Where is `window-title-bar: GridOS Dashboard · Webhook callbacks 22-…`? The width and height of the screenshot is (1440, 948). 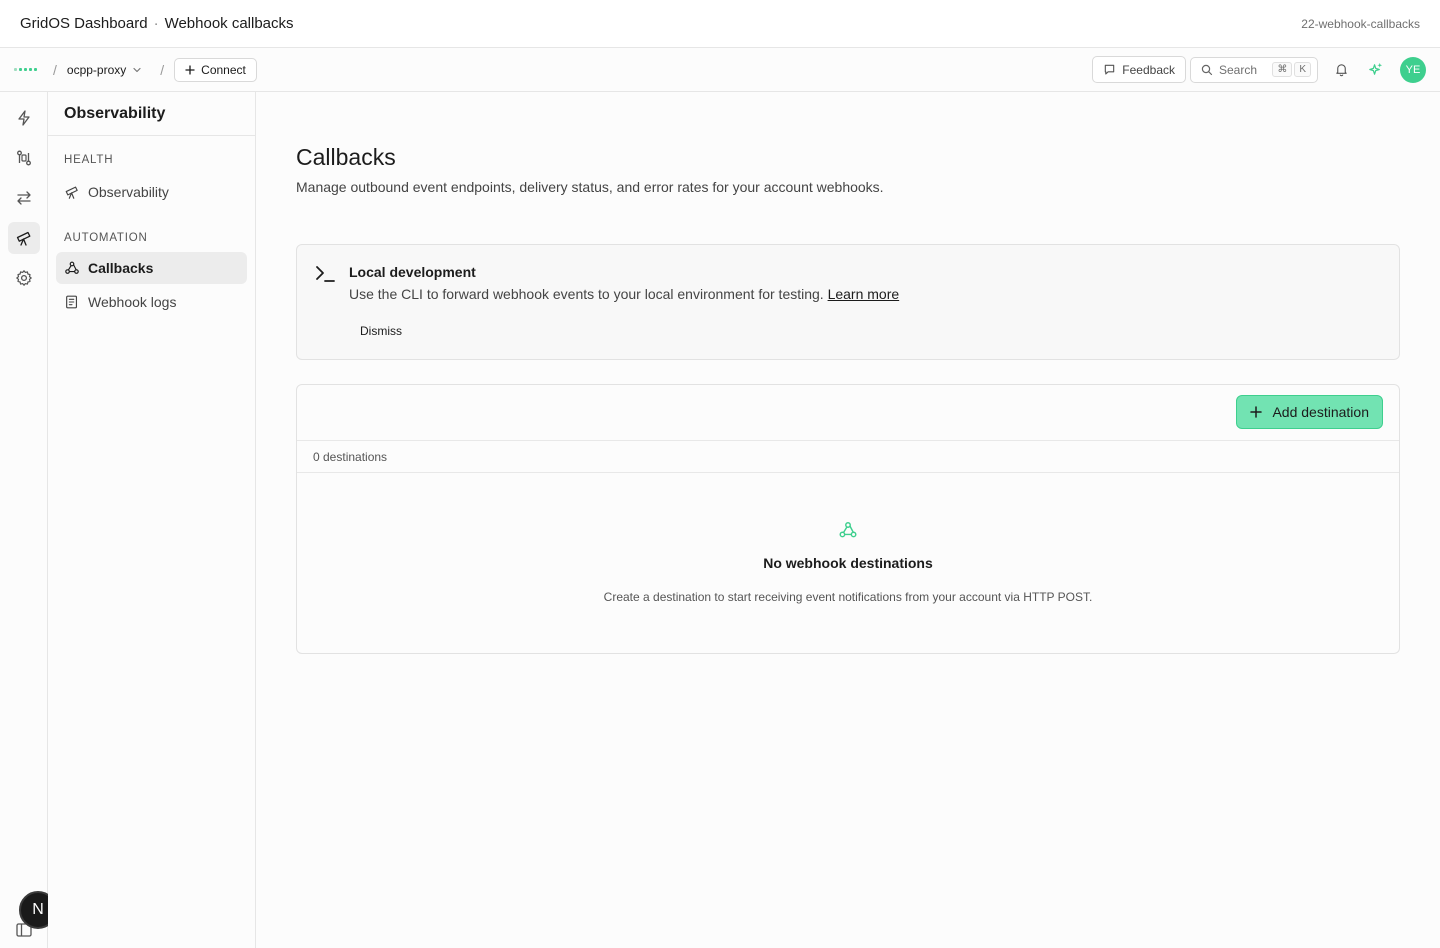 window-title-bar: GridOS Dashboard · Webhook callbacks 22-… is located at coordinates (720, 24).